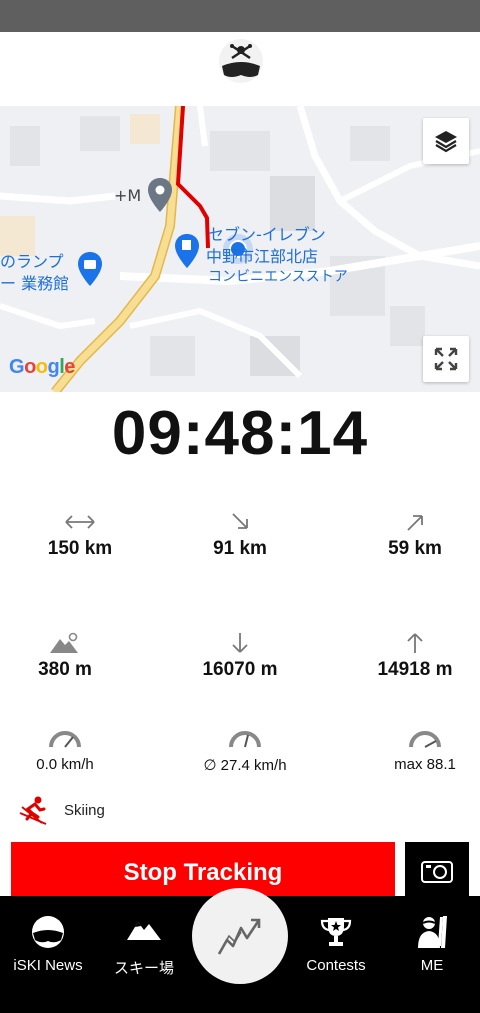  I want to click on helmet-icon, so click(48, 932).